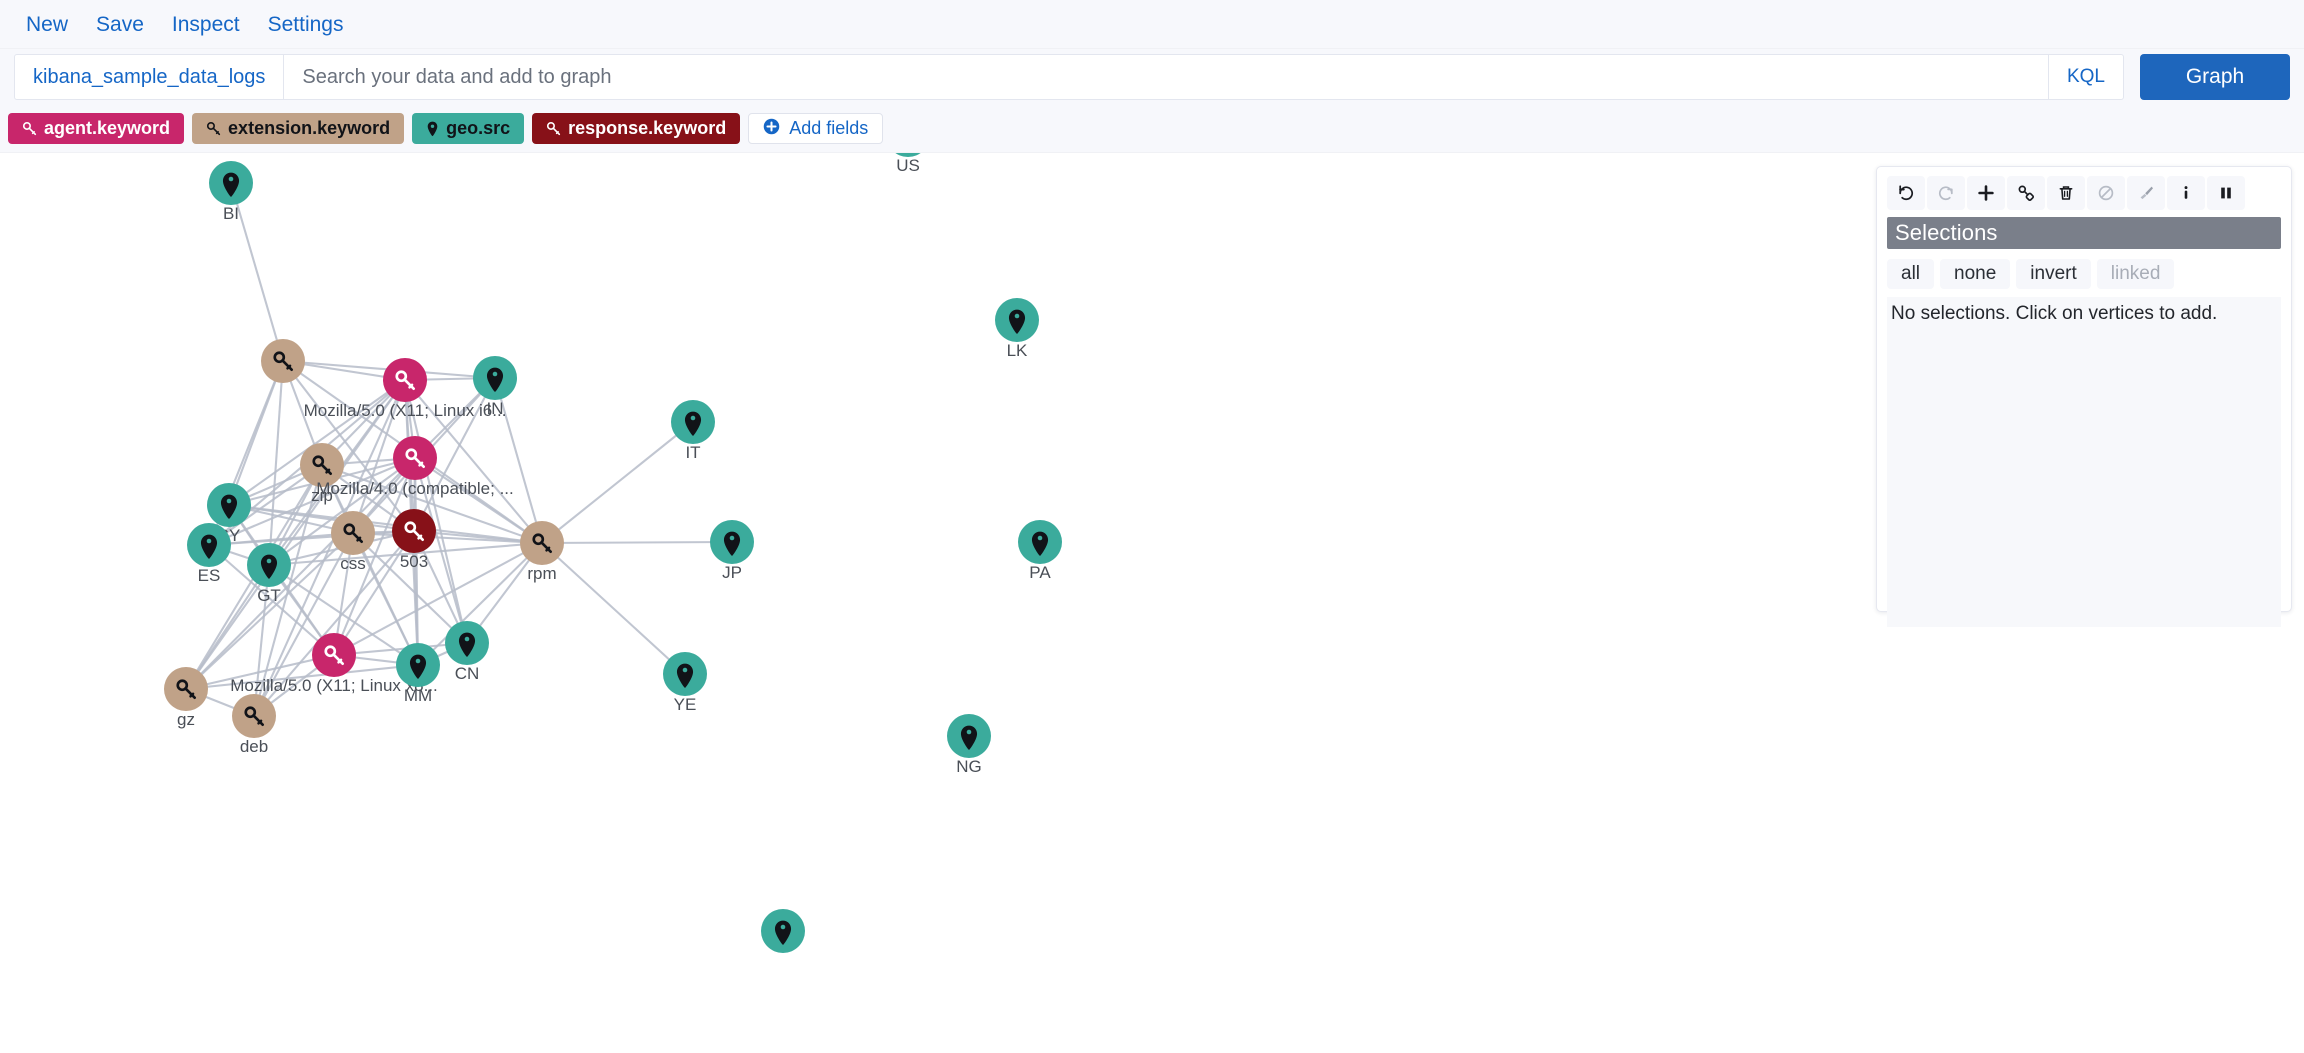 The image size is (2304, 1053). I want to click on node-label: NG, so click(969, 766).